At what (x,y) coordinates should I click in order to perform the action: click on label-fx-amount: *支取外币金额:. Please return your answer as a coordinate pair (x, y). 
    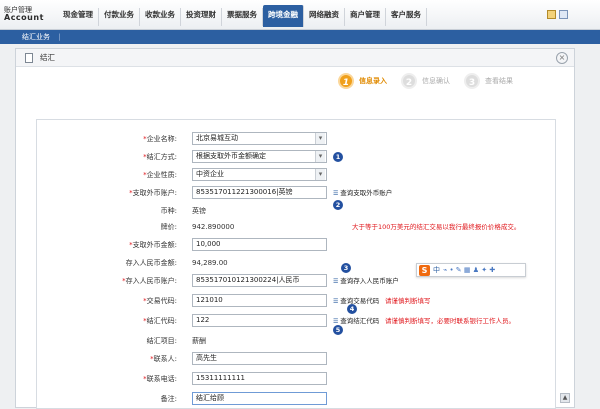
    Looking at the image, I should click on (153, 245).